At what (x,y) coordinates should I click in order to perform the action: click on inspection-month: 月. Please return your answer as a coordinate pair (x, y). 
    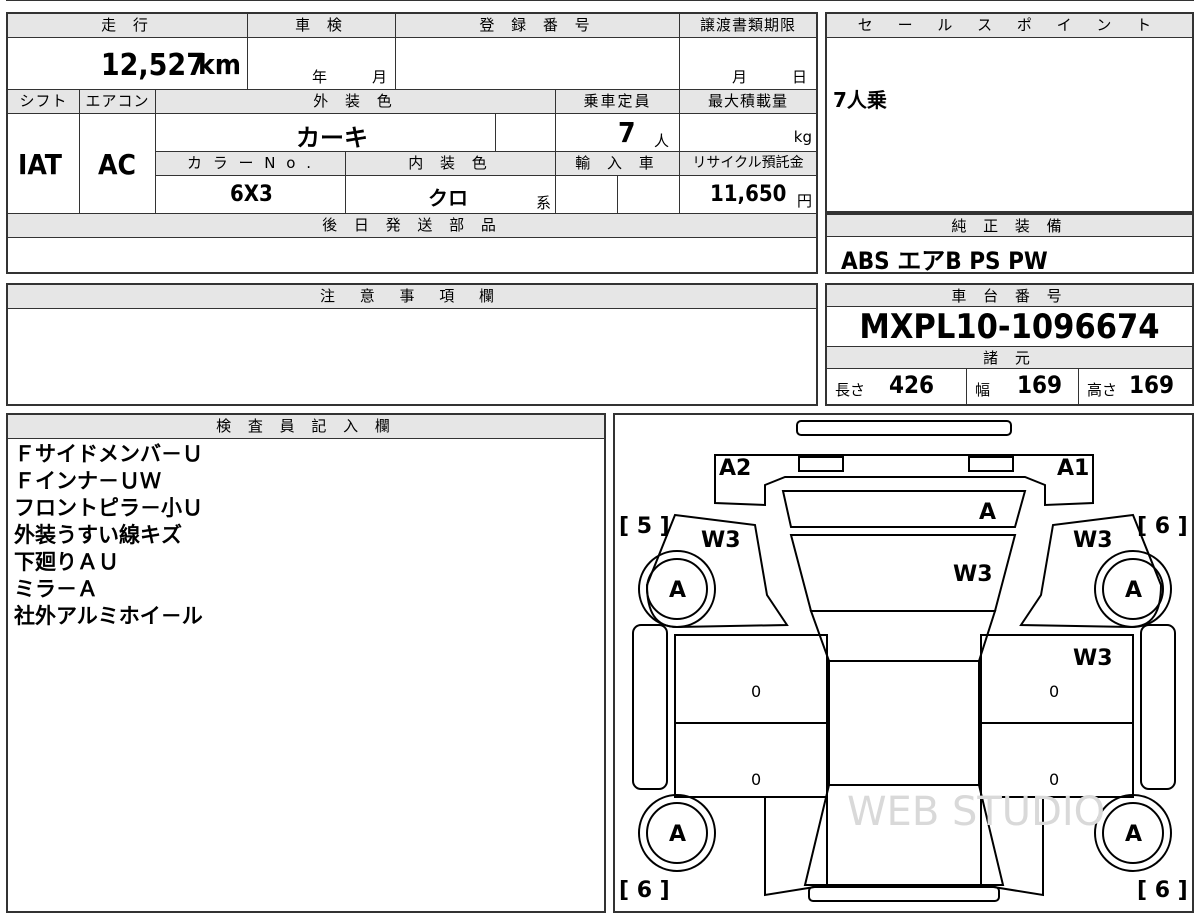
    Looking at the image, I should click on (380, 77).